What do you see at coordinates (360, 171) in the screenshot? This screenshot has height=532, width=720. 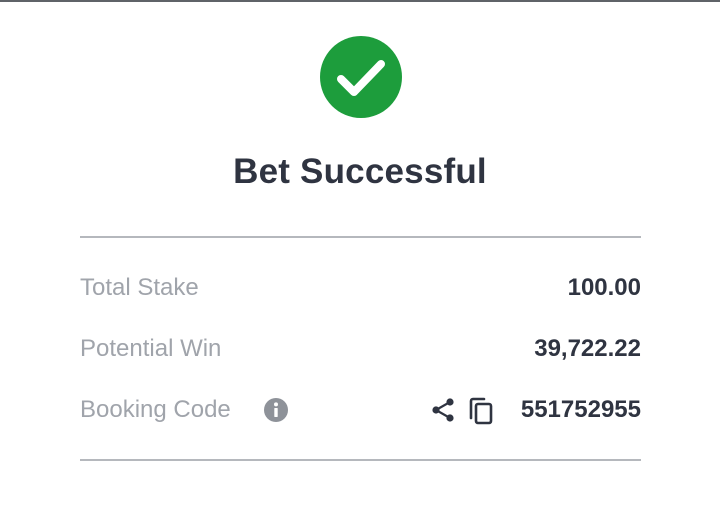 I see `page-title: Bet Successful` at bounding box center [360, 171].